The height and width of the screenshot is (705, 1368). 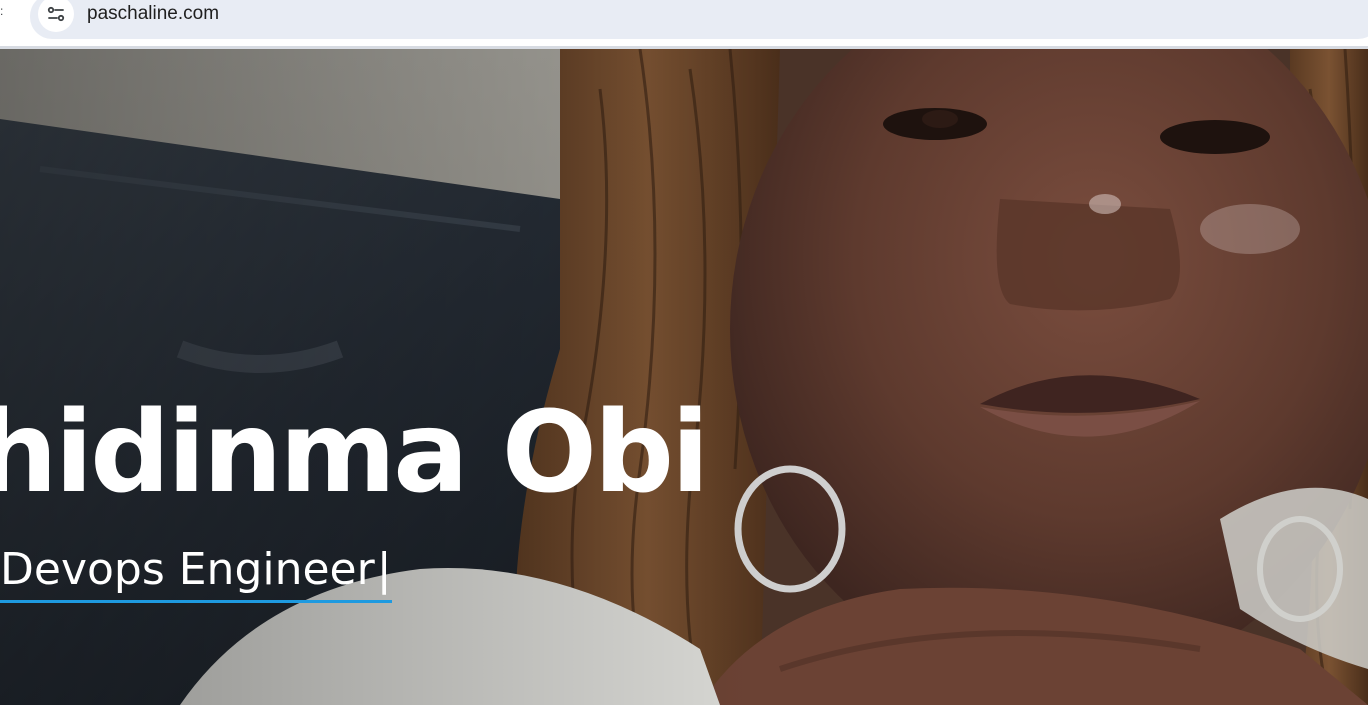 I want to click on hero-role-typewriter: Devops Engineer|, so click(x=196, y=572).